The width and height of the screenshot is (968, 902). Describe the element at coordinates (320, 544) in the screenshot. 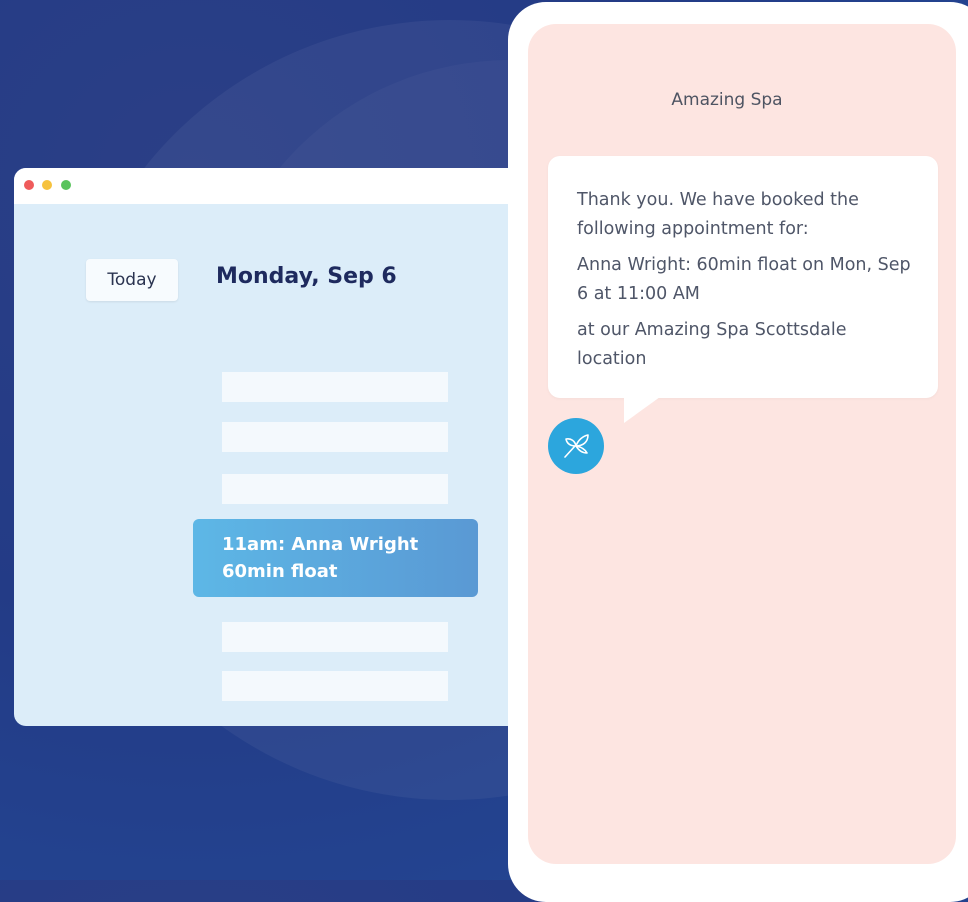

I see `appointment-time-client: 11am: Anna Wright` at that location.